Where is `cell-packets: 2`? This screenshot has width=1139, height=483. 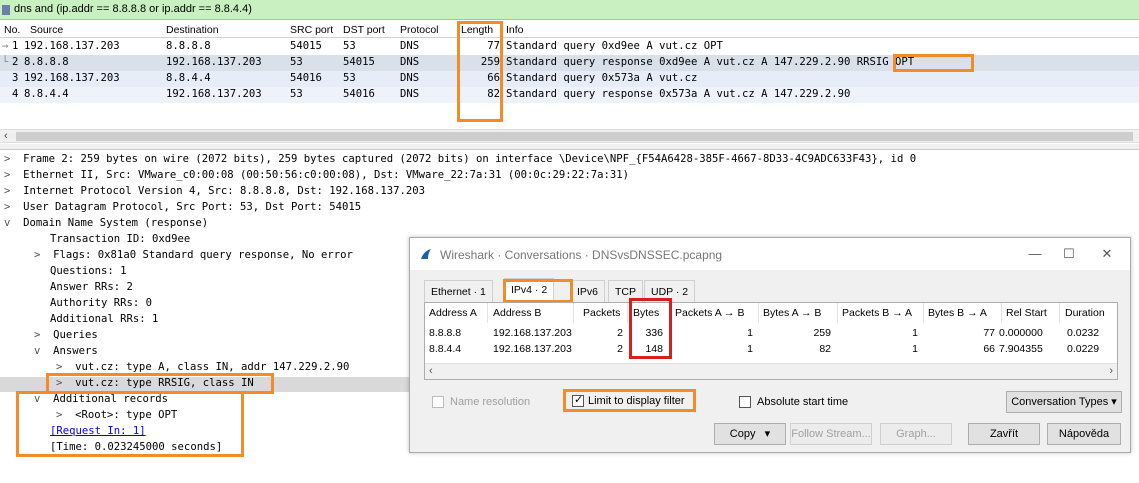 cell-packets: 2 is located at coordinates (620, 349).